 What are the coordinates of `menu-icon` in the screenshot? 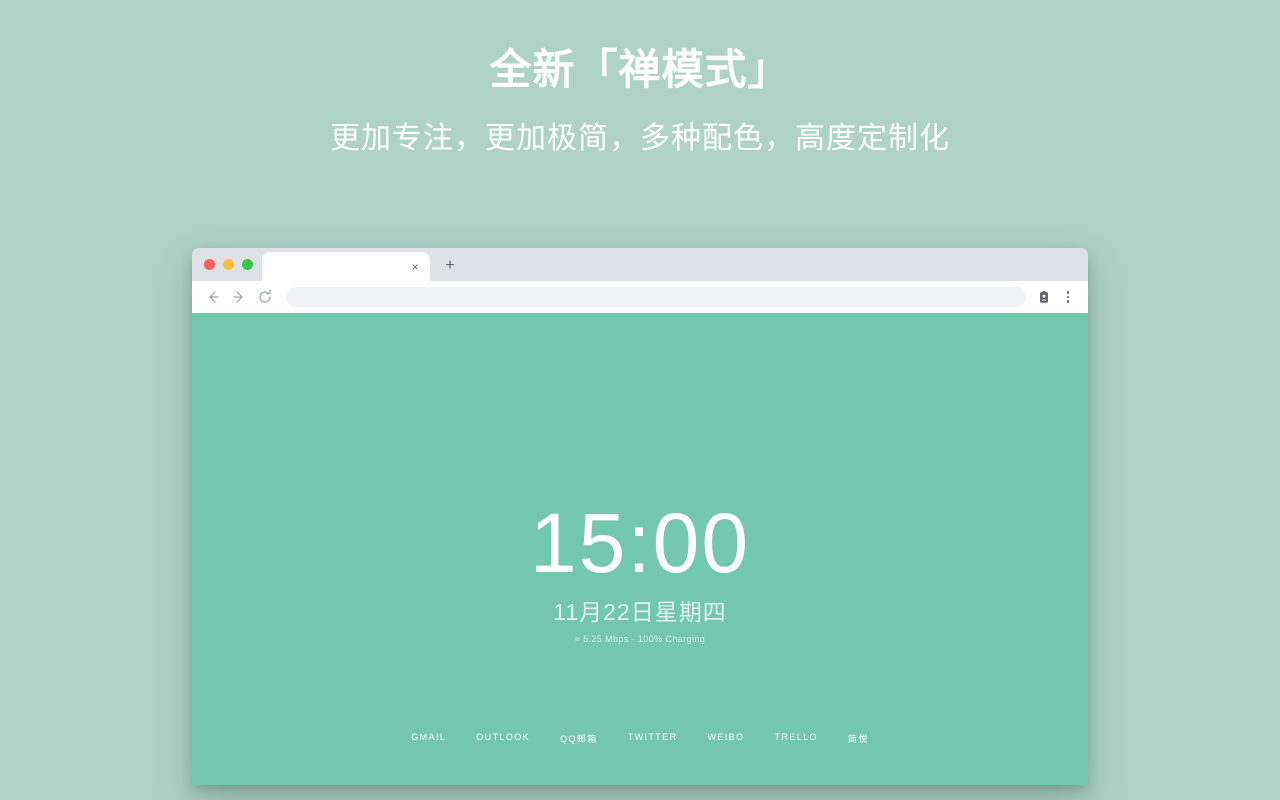 It's located at (1068, 297).